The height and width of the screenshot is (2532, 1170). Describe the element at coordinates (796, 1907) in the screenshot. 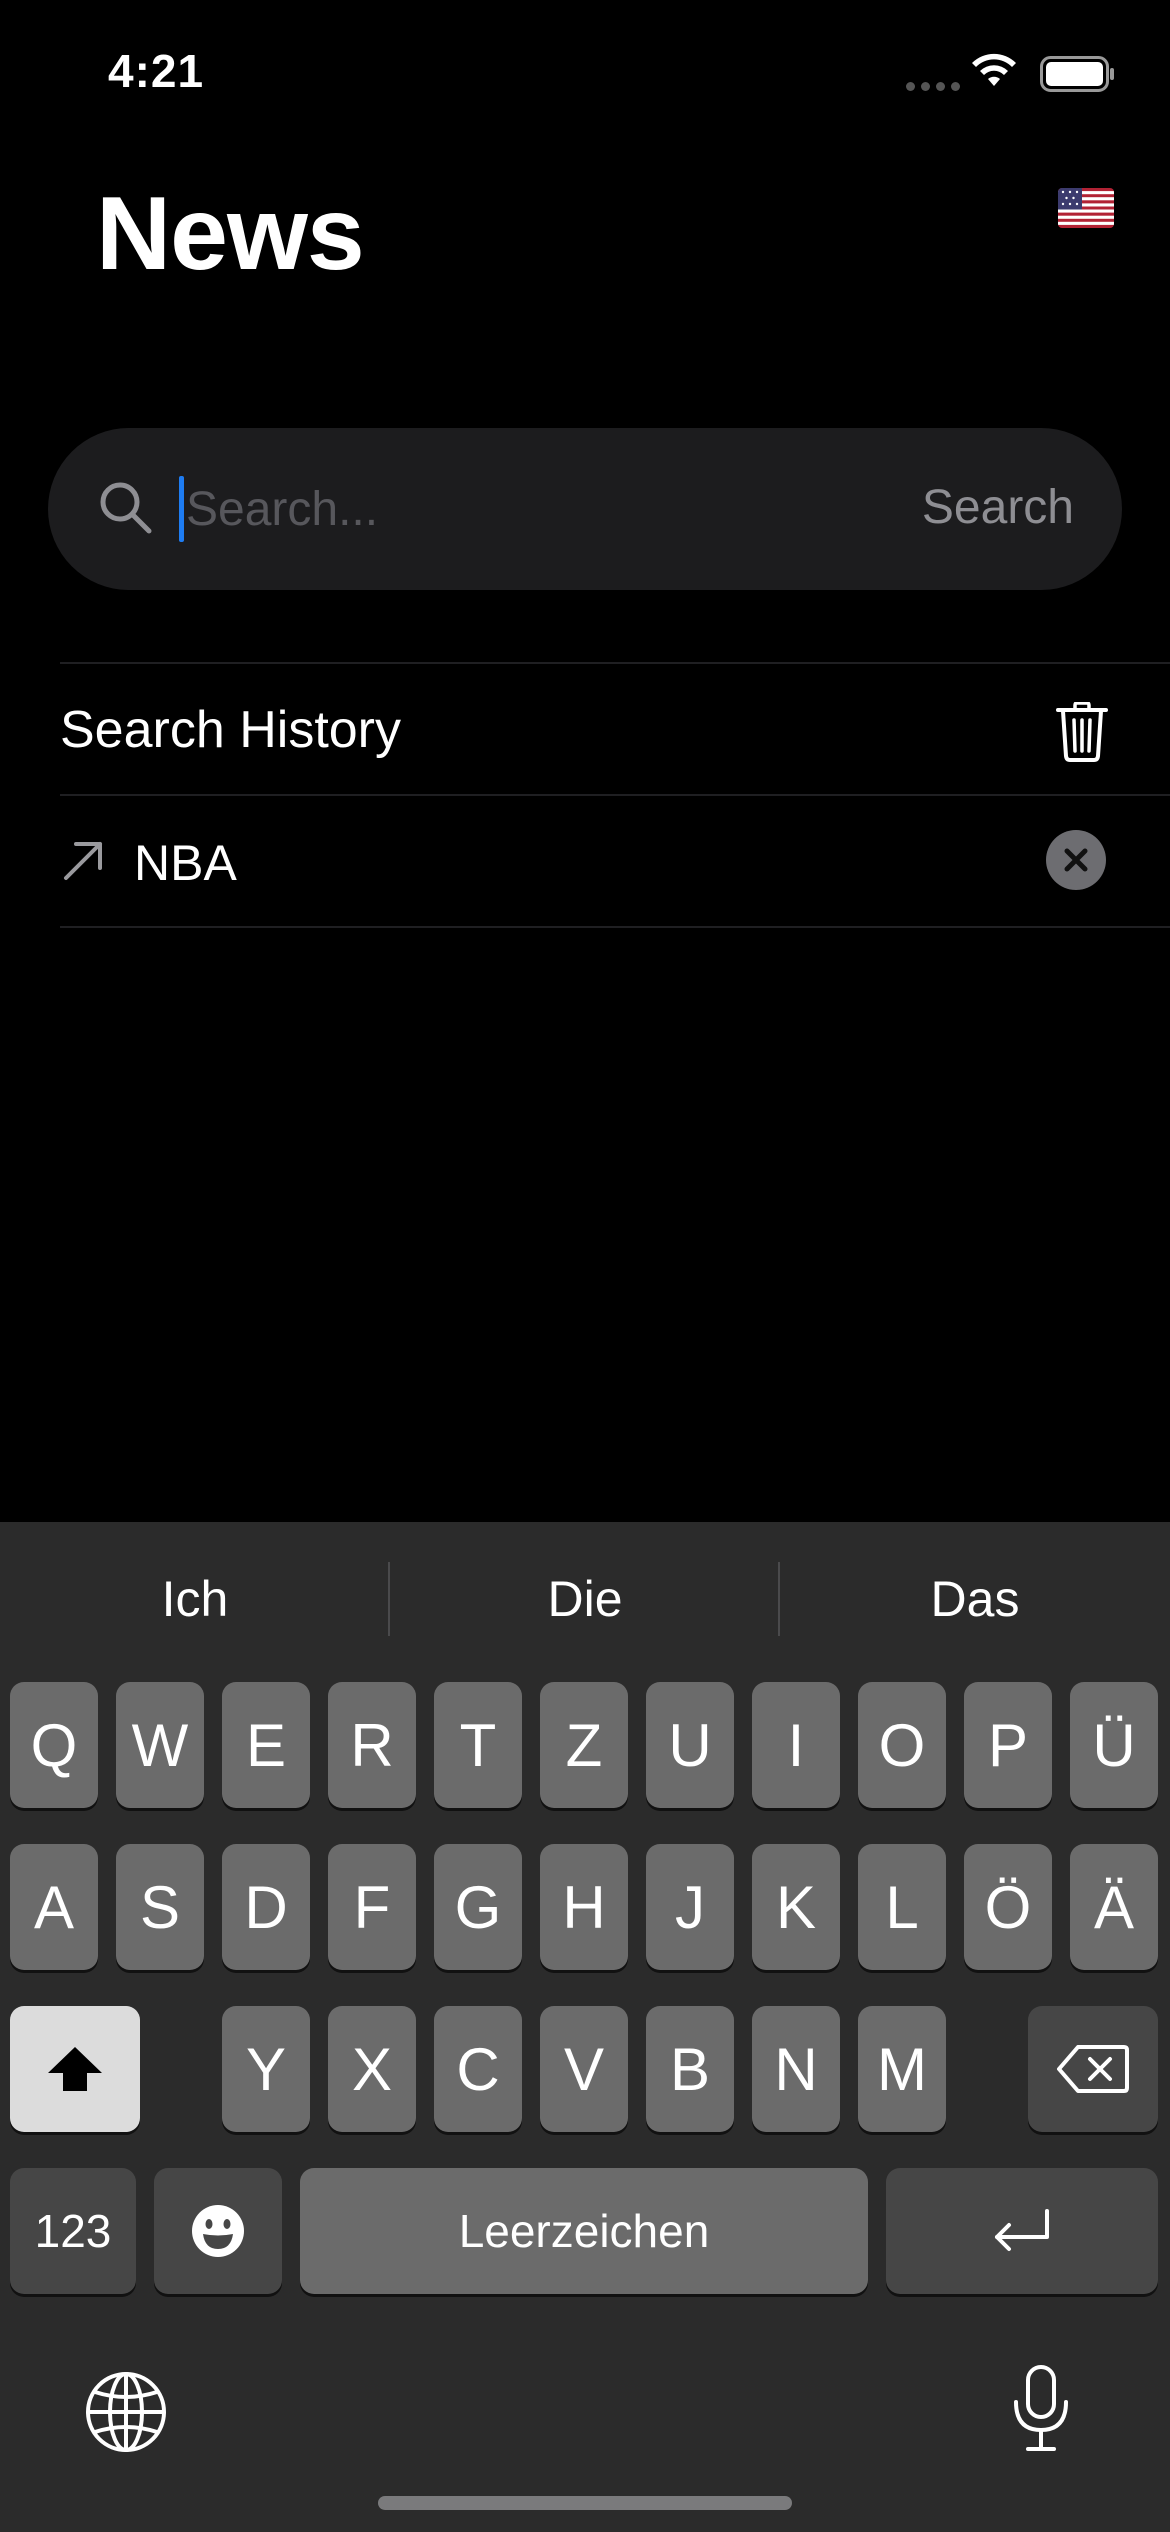

I see `key: K` at that location.